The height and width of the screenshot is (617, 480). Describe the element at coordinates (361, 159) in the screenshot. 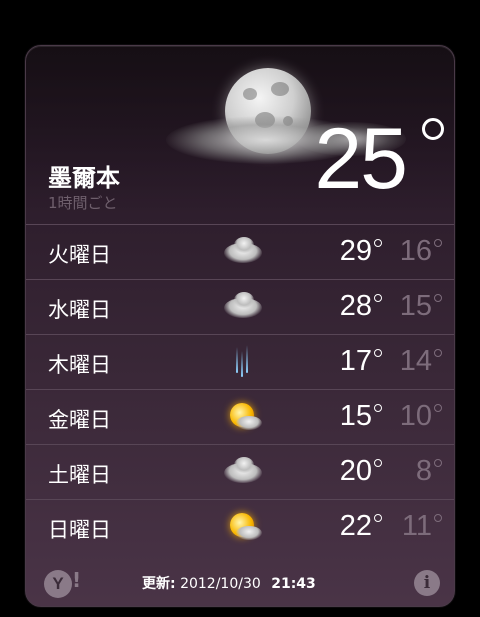

I see `current-temperature: 25` at that location.